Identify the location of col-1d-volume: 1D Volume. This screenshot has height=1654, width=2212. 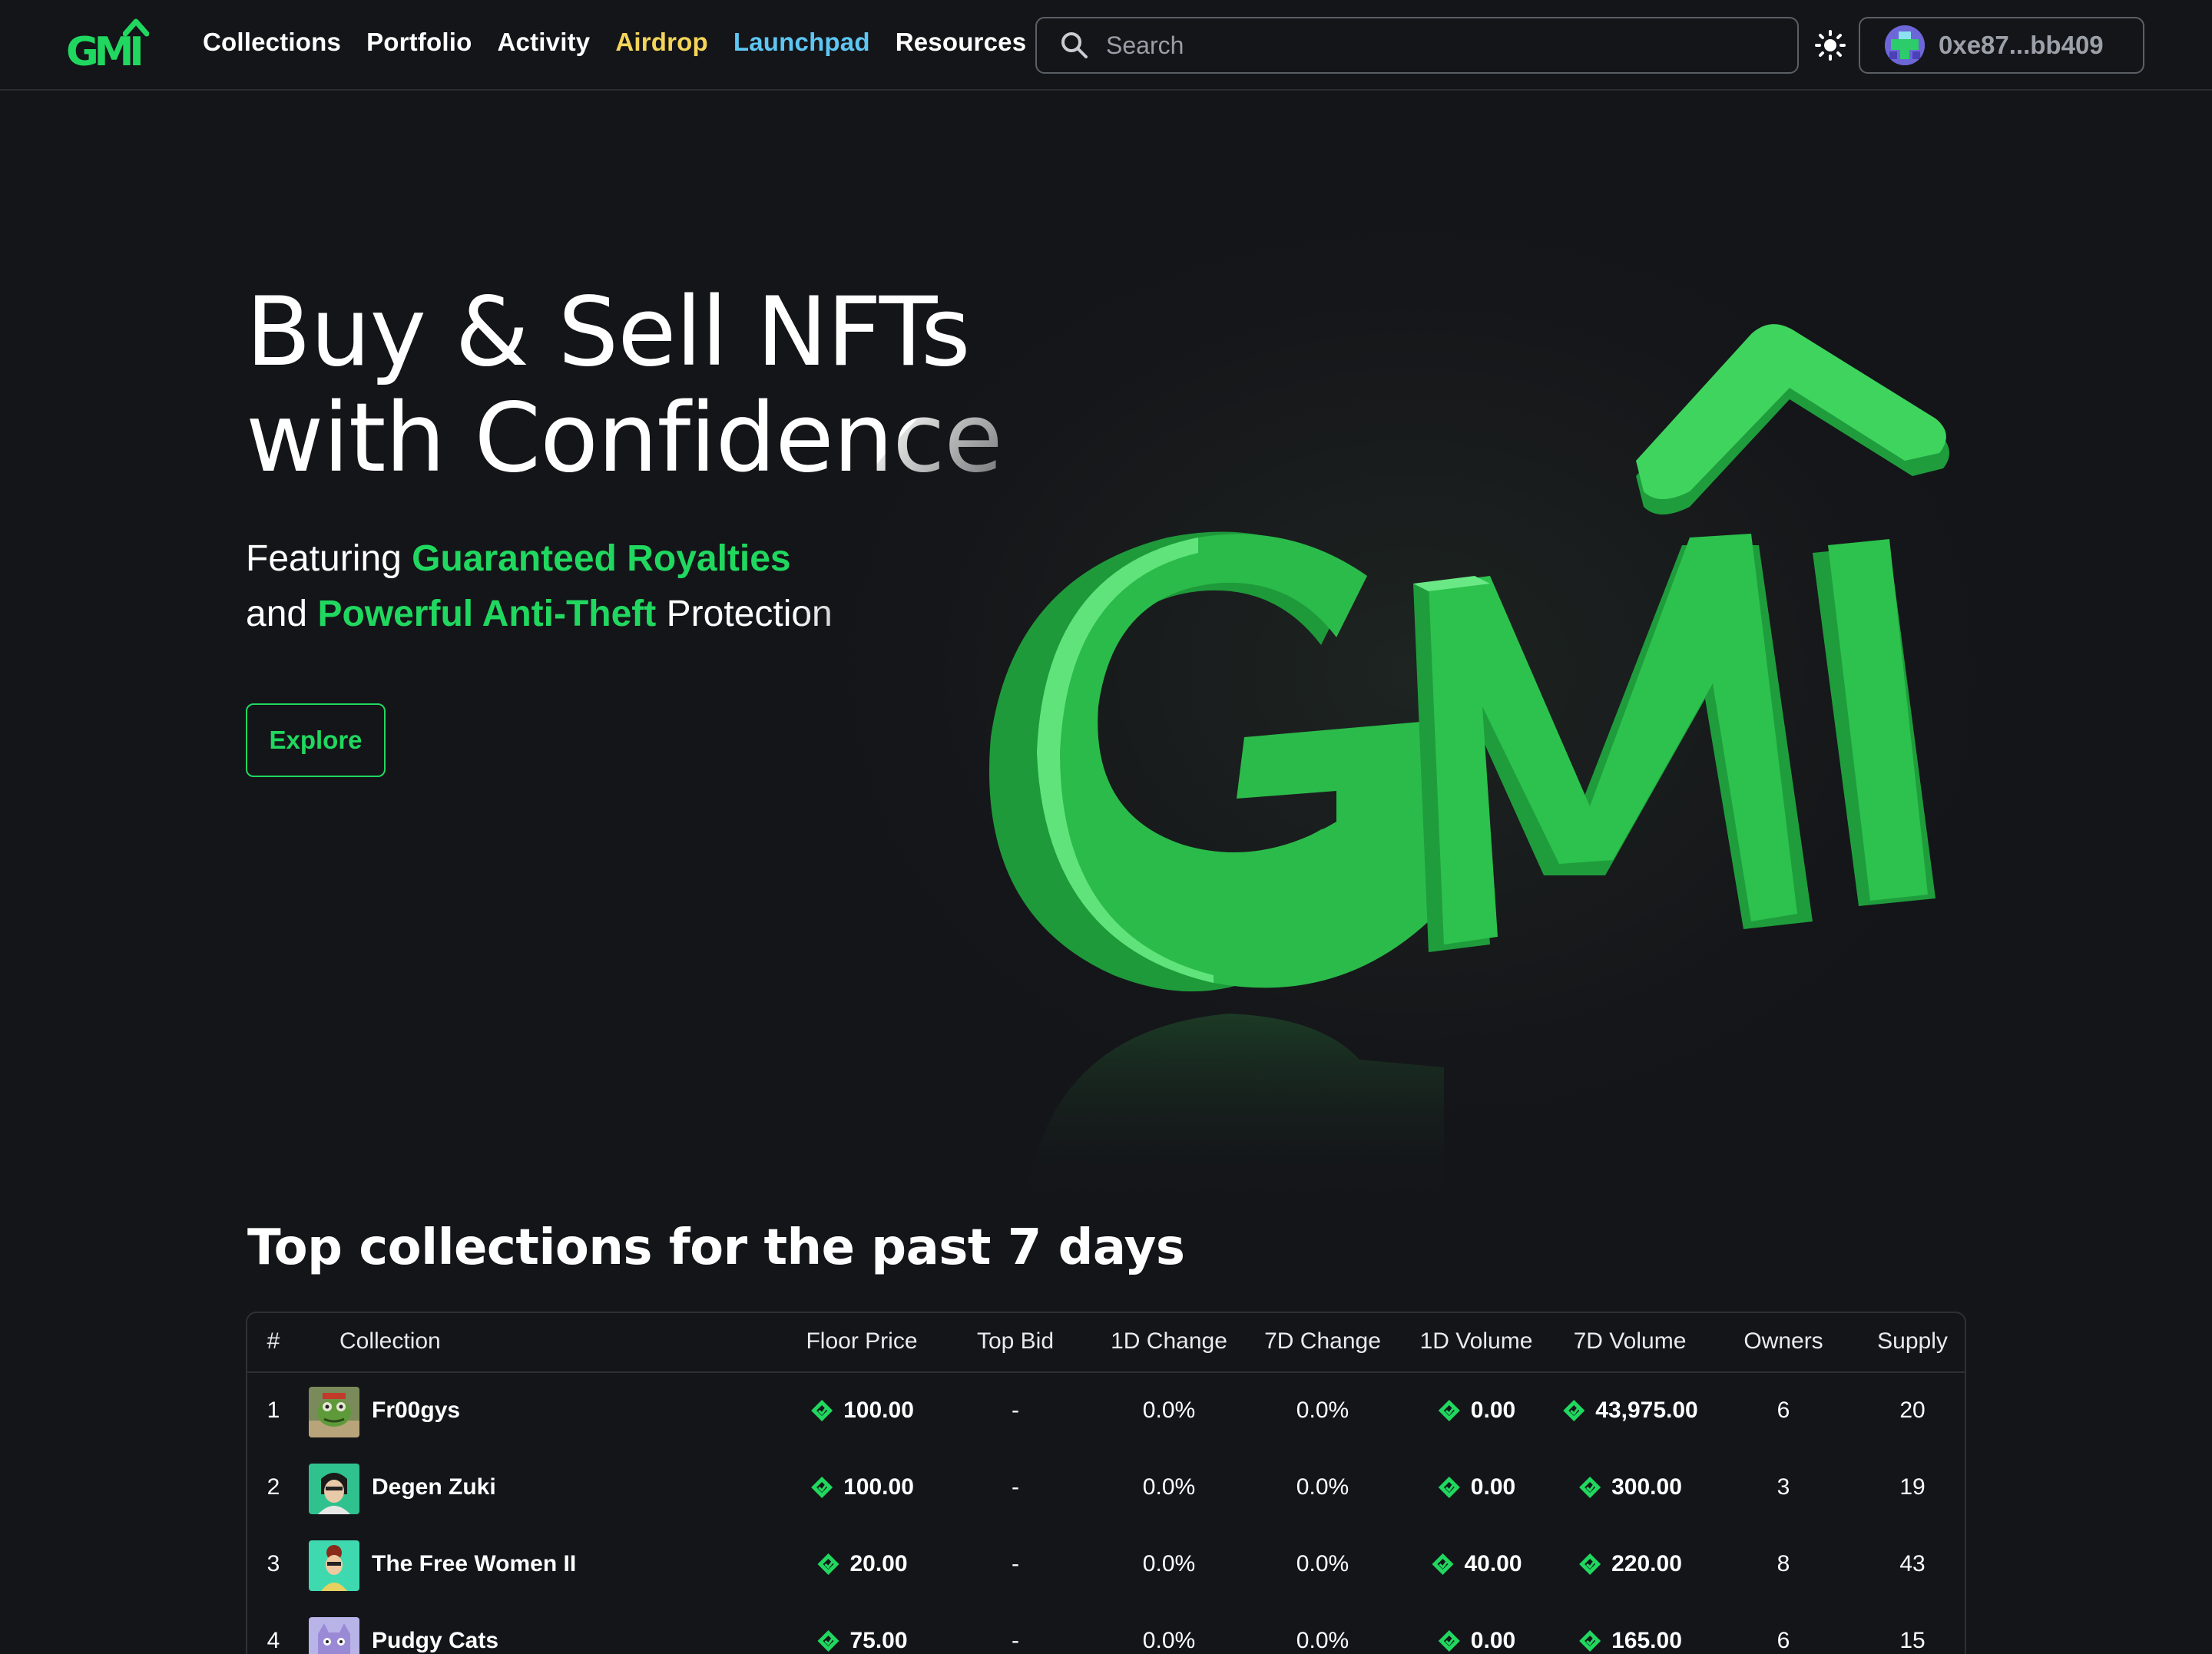
(1476, 1341).